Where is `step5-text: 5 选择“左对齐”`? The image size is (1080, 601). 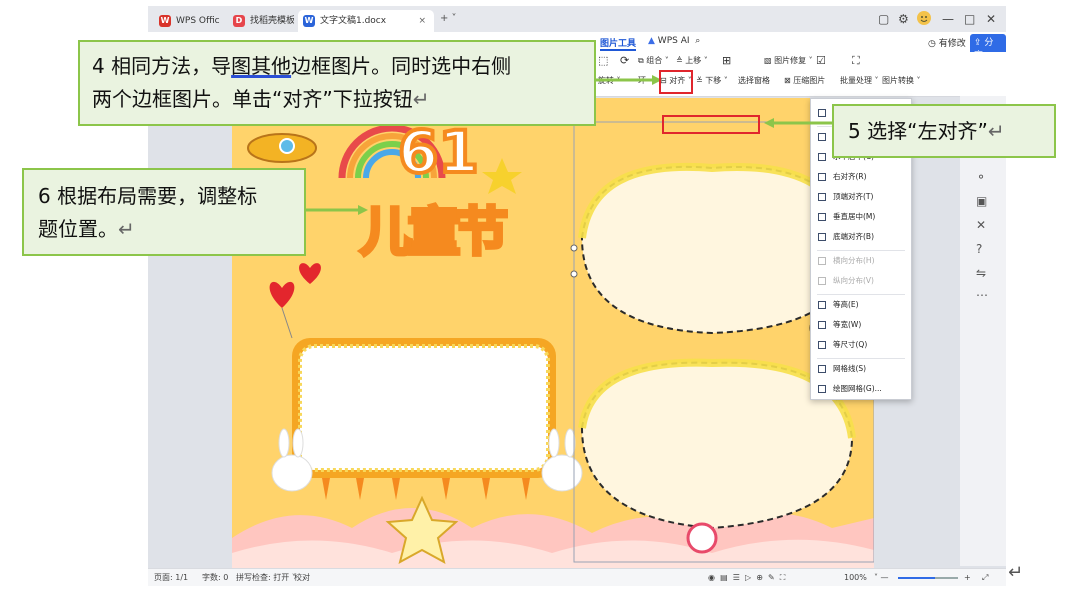
step5-text: 5 选择“左对齐” is located at coordinates (918, 131).